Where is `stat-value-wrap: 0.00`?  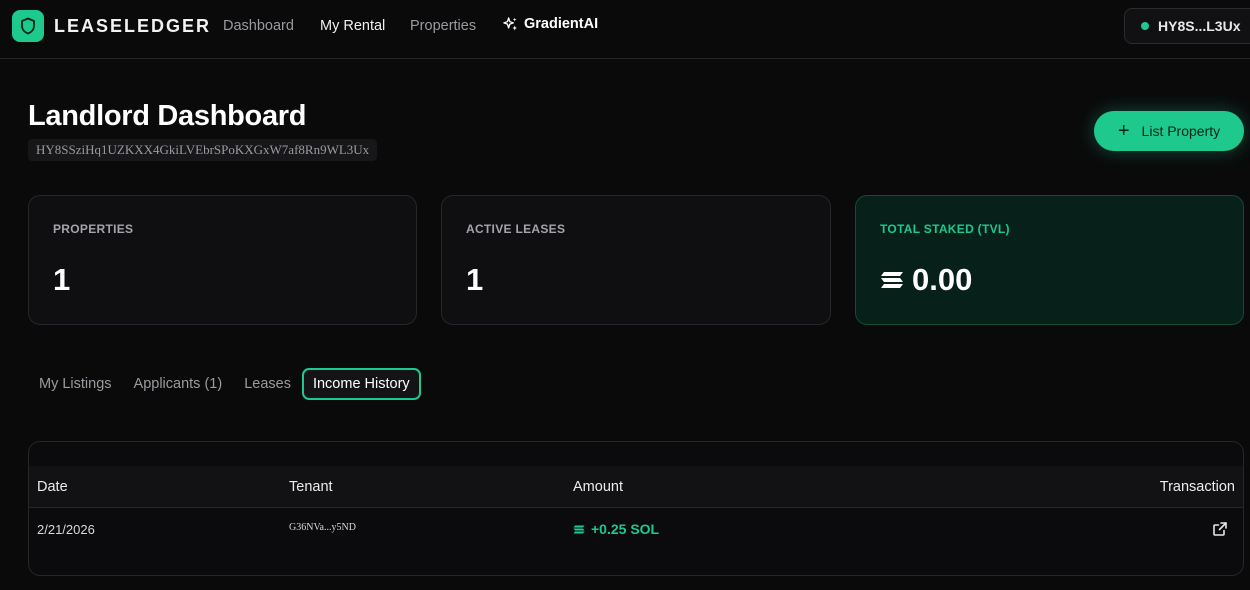
stat-value-wrap: 0.00 is located at coordinates (926, 280).